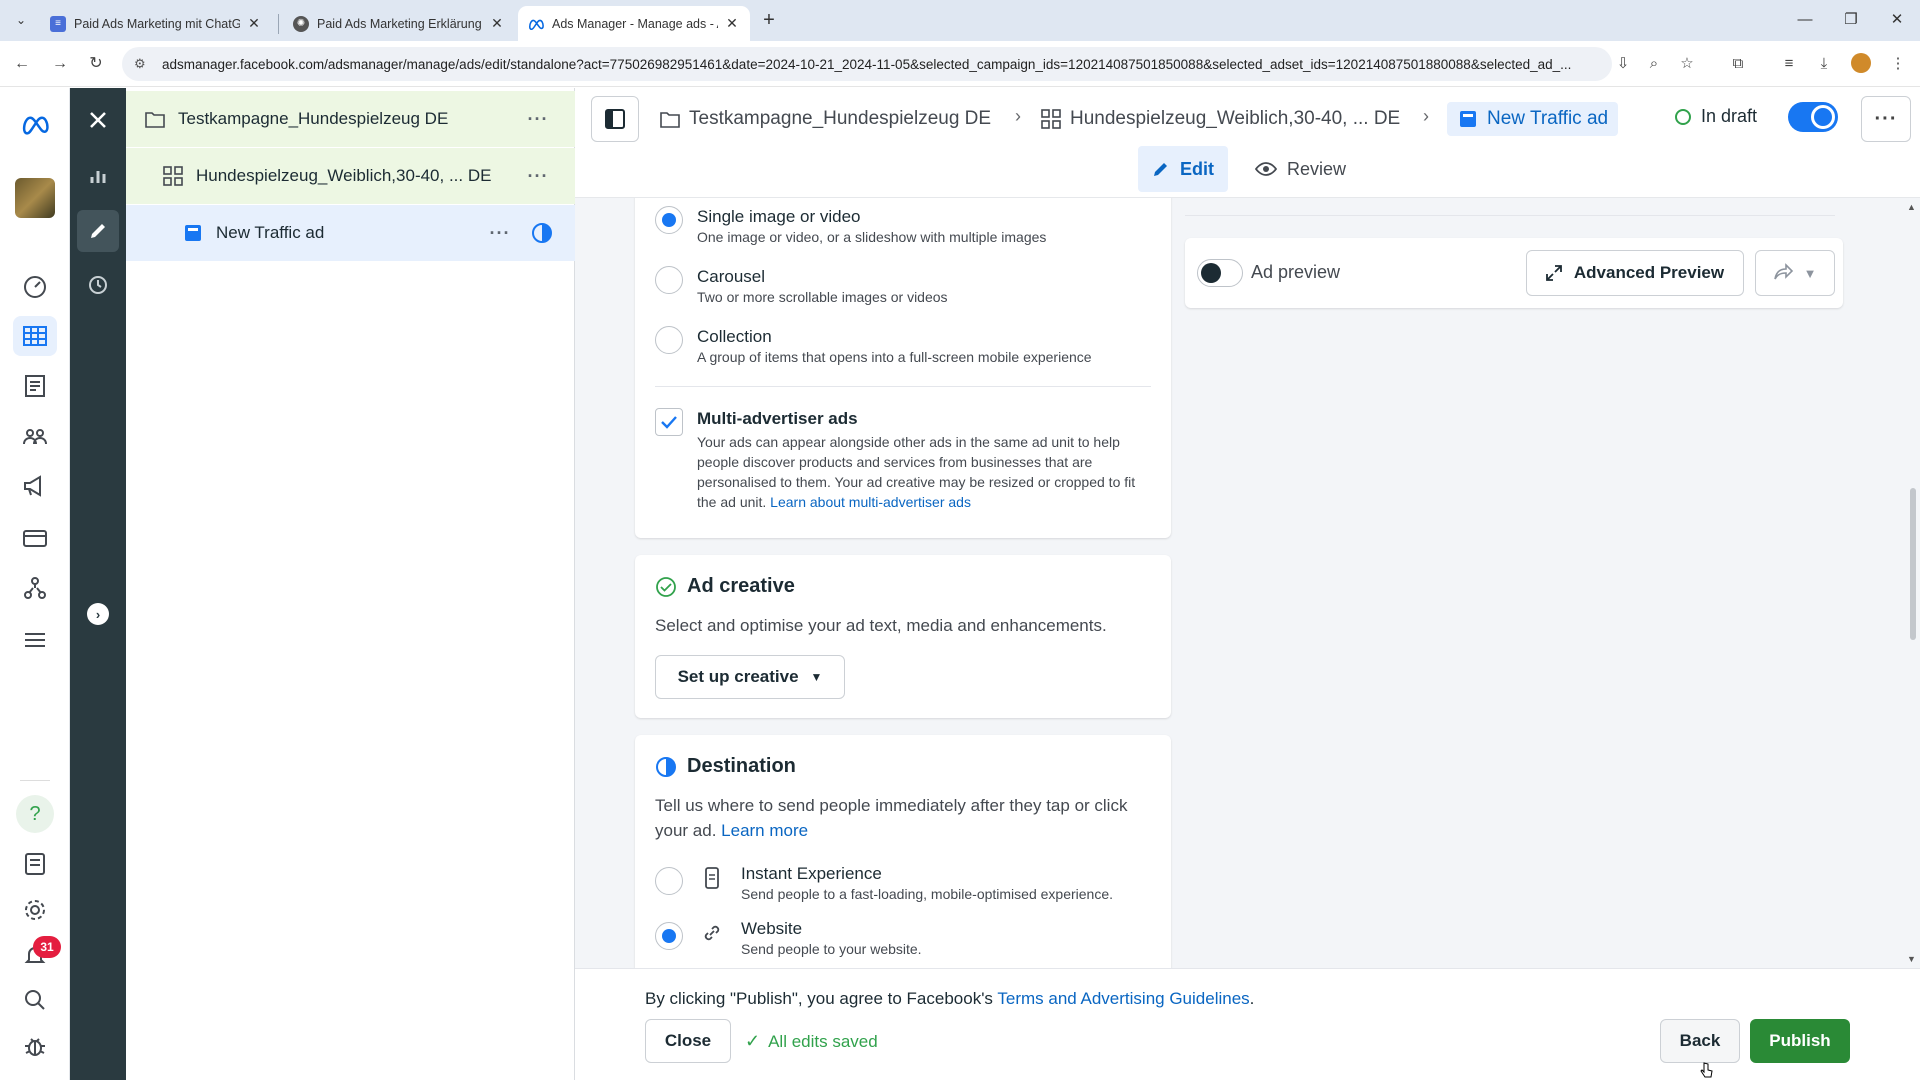  What do you see at coordinates (35, 910) in the screenshot?
I see `settings-gear-icon` at bounding box center [35, 910].